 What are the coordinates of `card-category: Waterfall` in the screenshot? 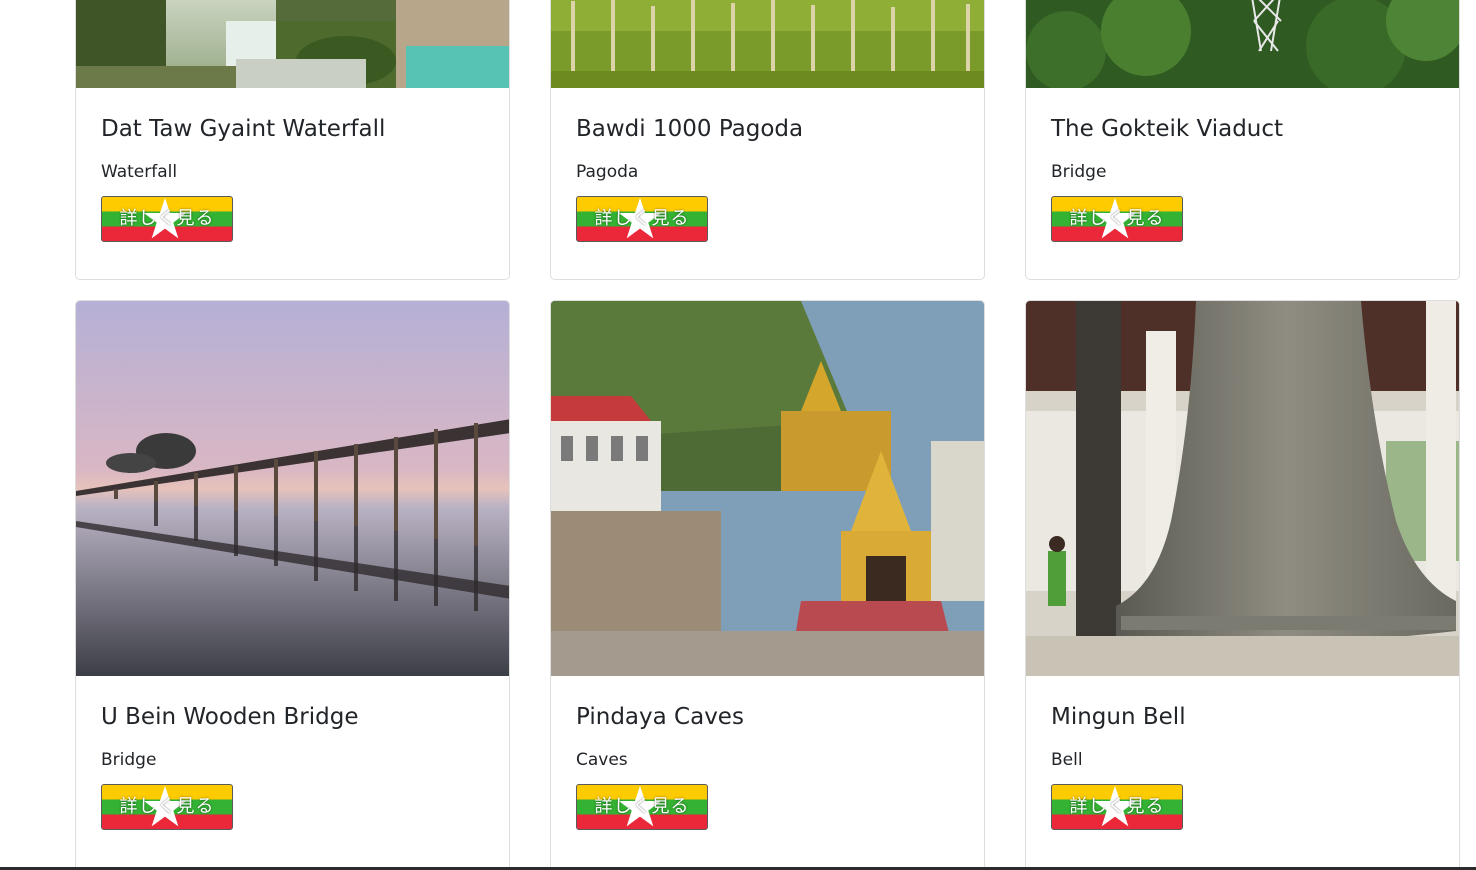 It's located at (139, 172).